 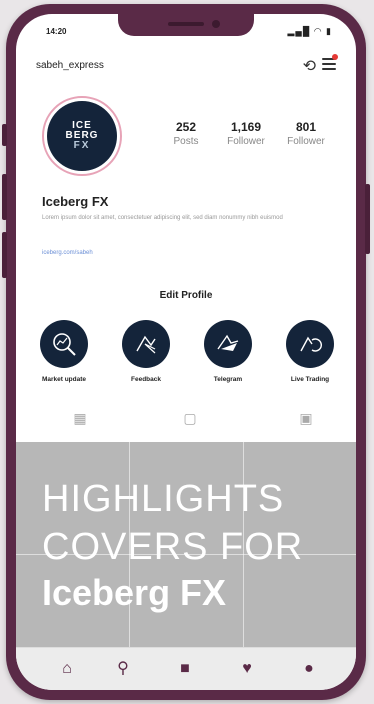 What do you see at coordinates (216, 24) in the screenshot?
I see `front-camera` at bounding box center [216, 24].